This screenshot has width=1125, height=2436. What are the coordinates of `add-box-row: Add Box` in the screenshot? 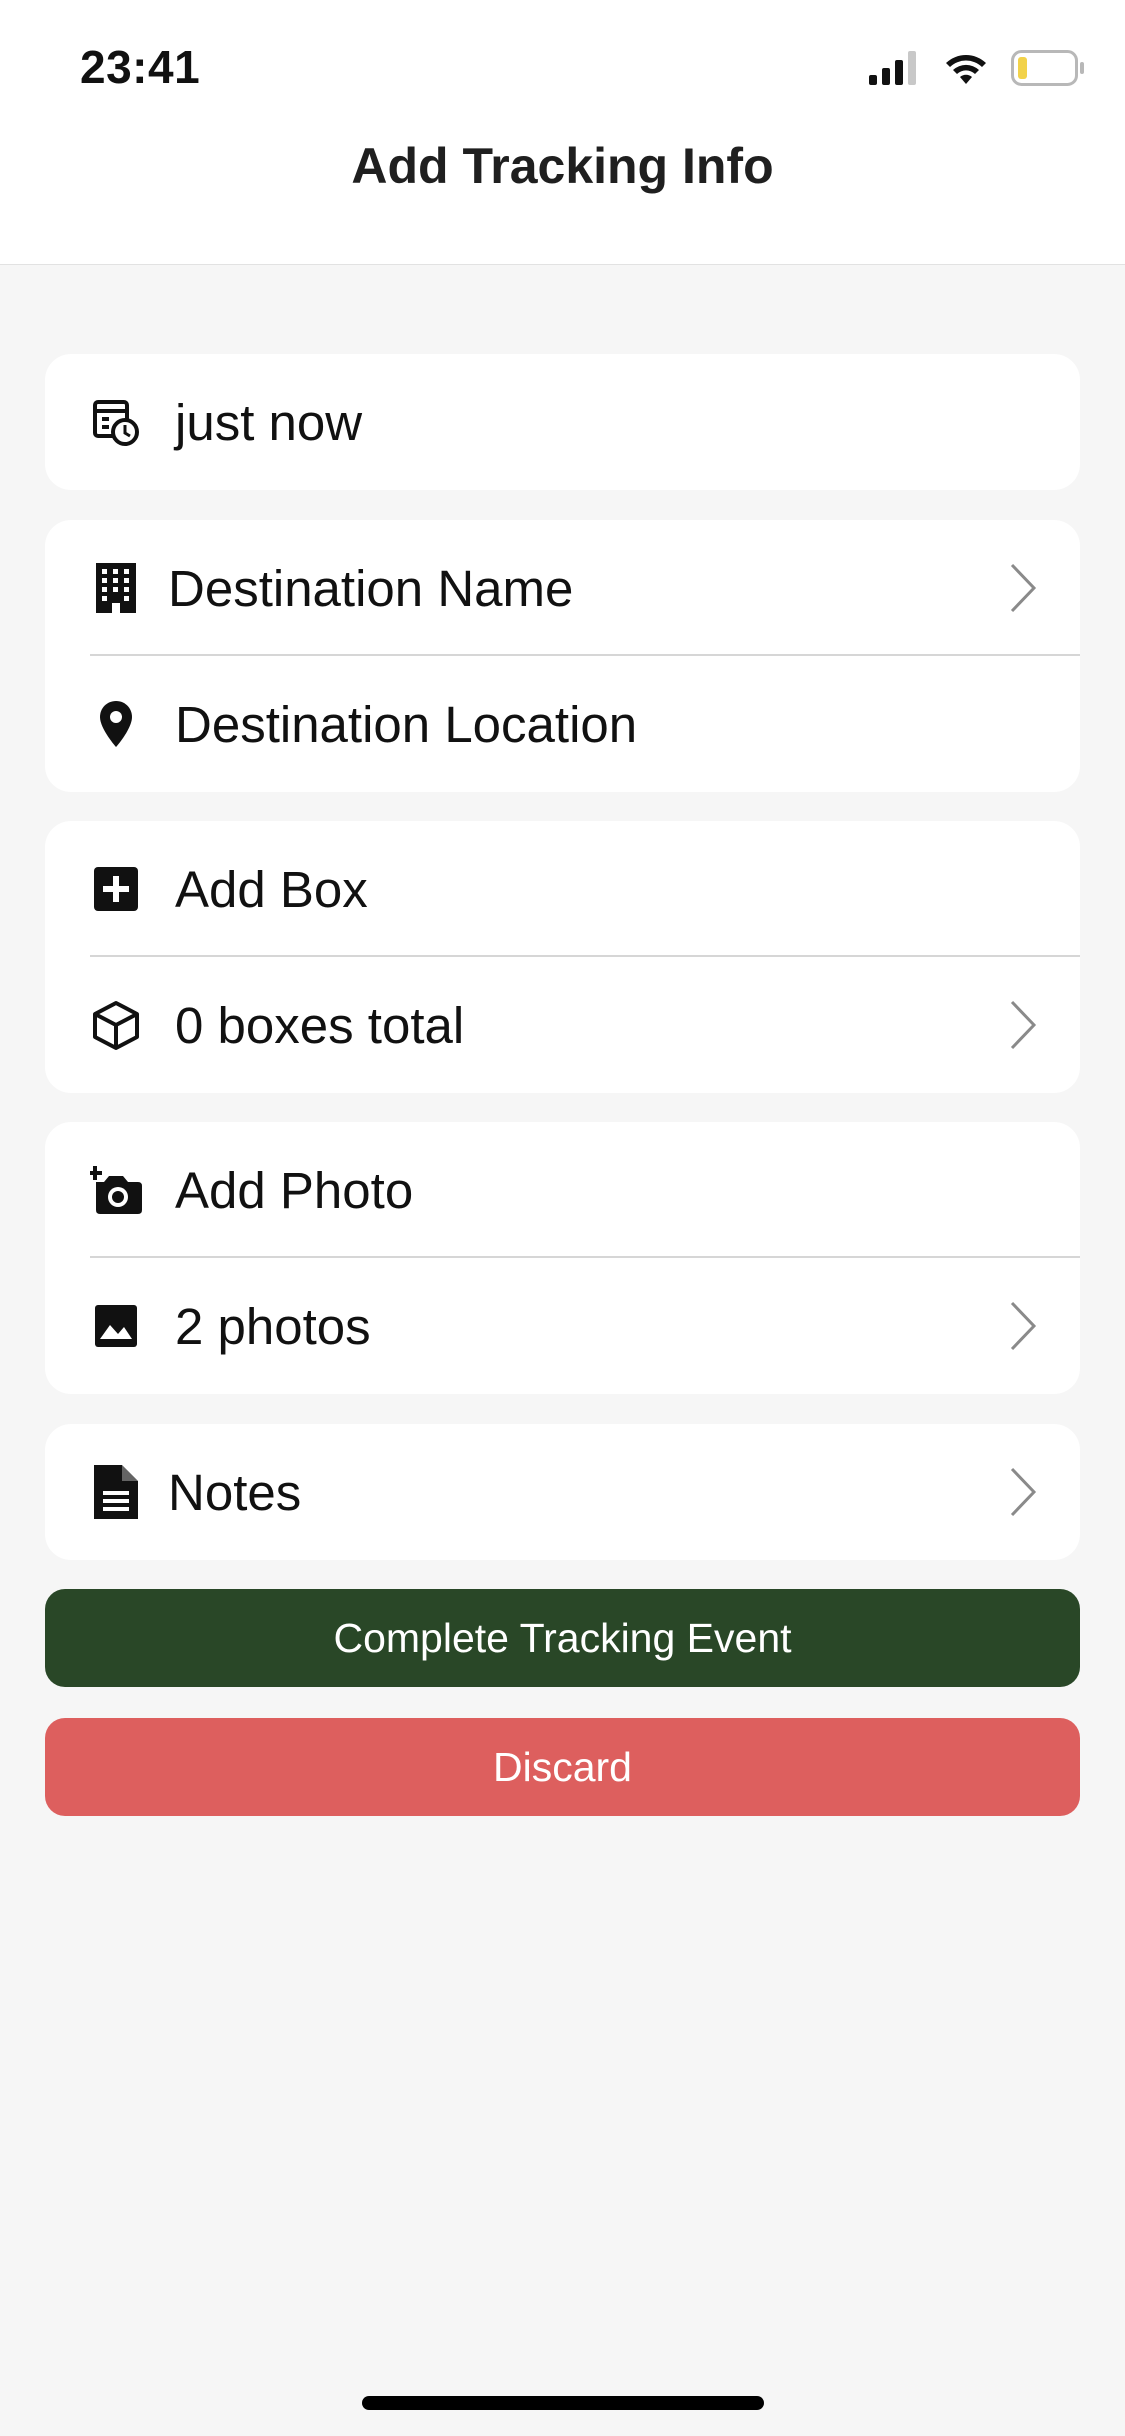 It's located at (562, 889).